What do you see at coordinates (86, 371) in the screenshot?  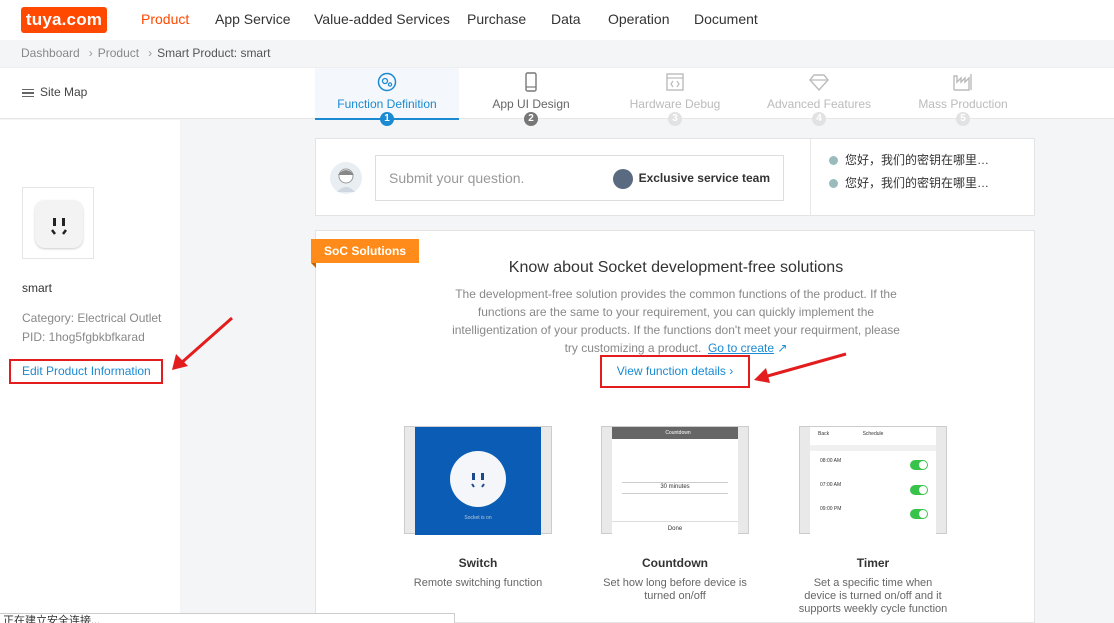 I see `edit-product-information-link: Edit Product Information` at bounding box center [86, 371].